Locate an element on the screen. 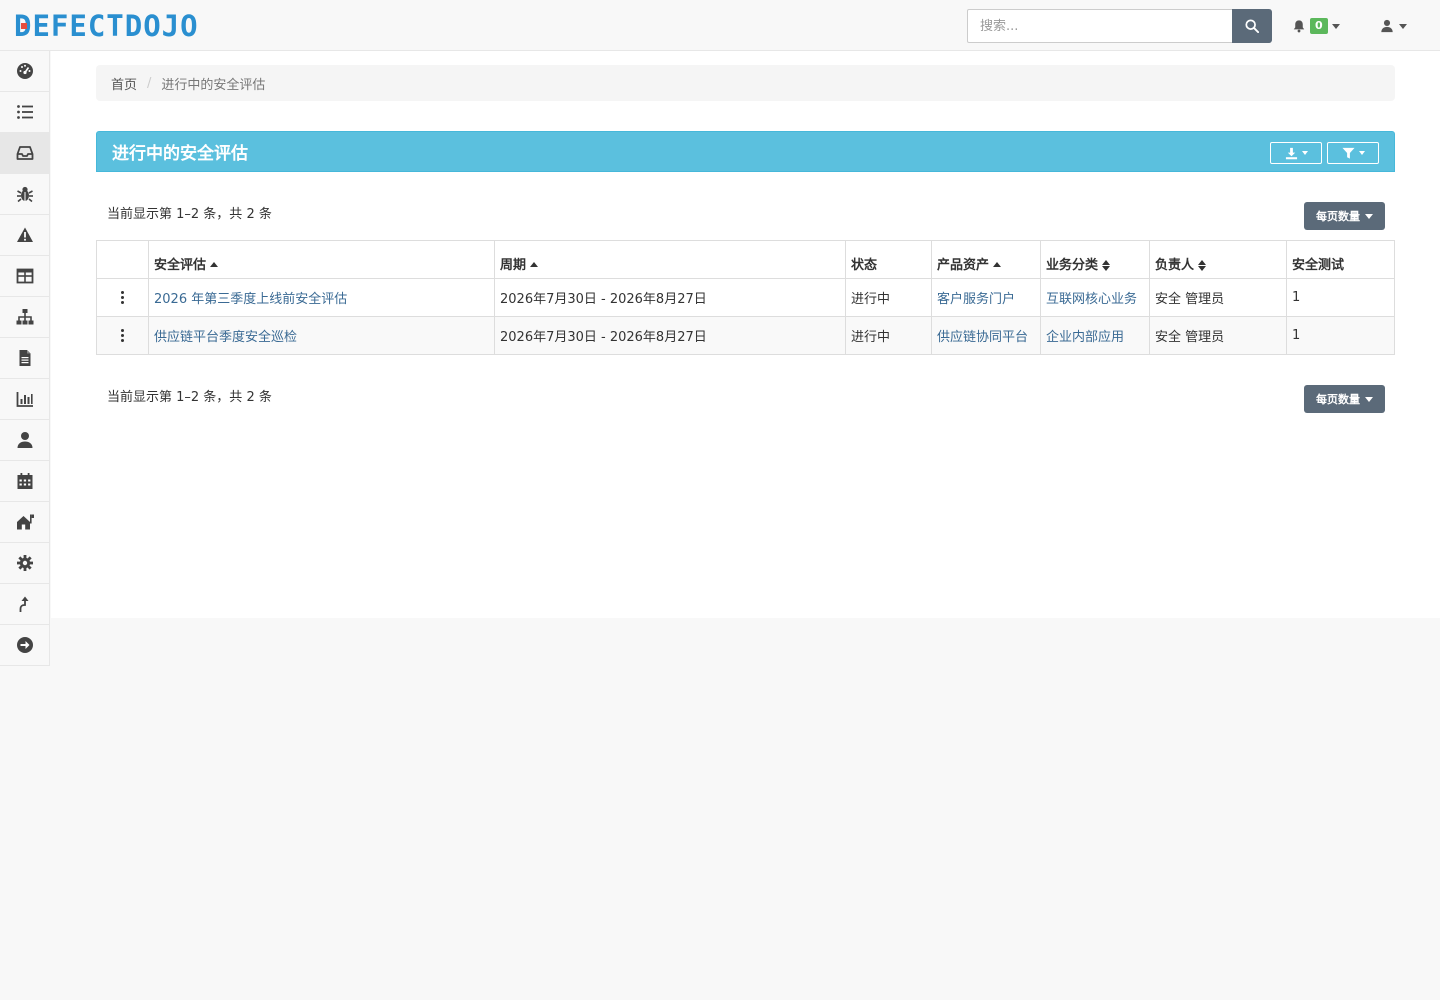 Image resolution: width=1440 pixels, height=1000 pixels. dashboard-icon is located at coordinates (24, 71).